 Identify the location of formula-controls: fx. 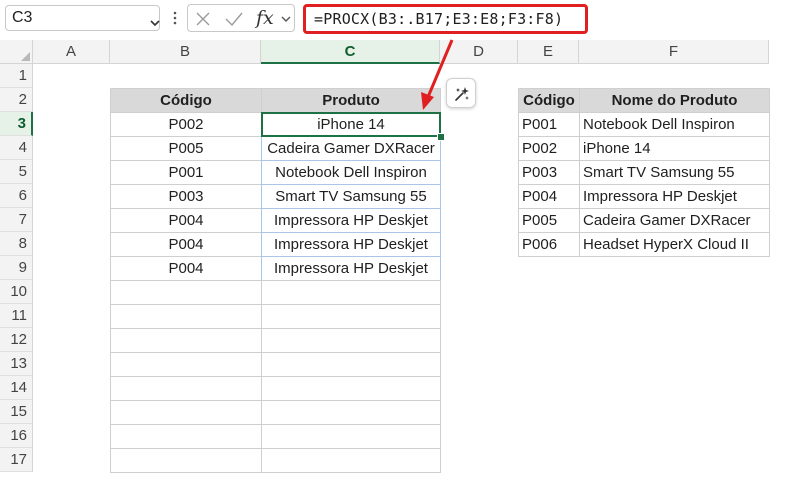
(241, 18).